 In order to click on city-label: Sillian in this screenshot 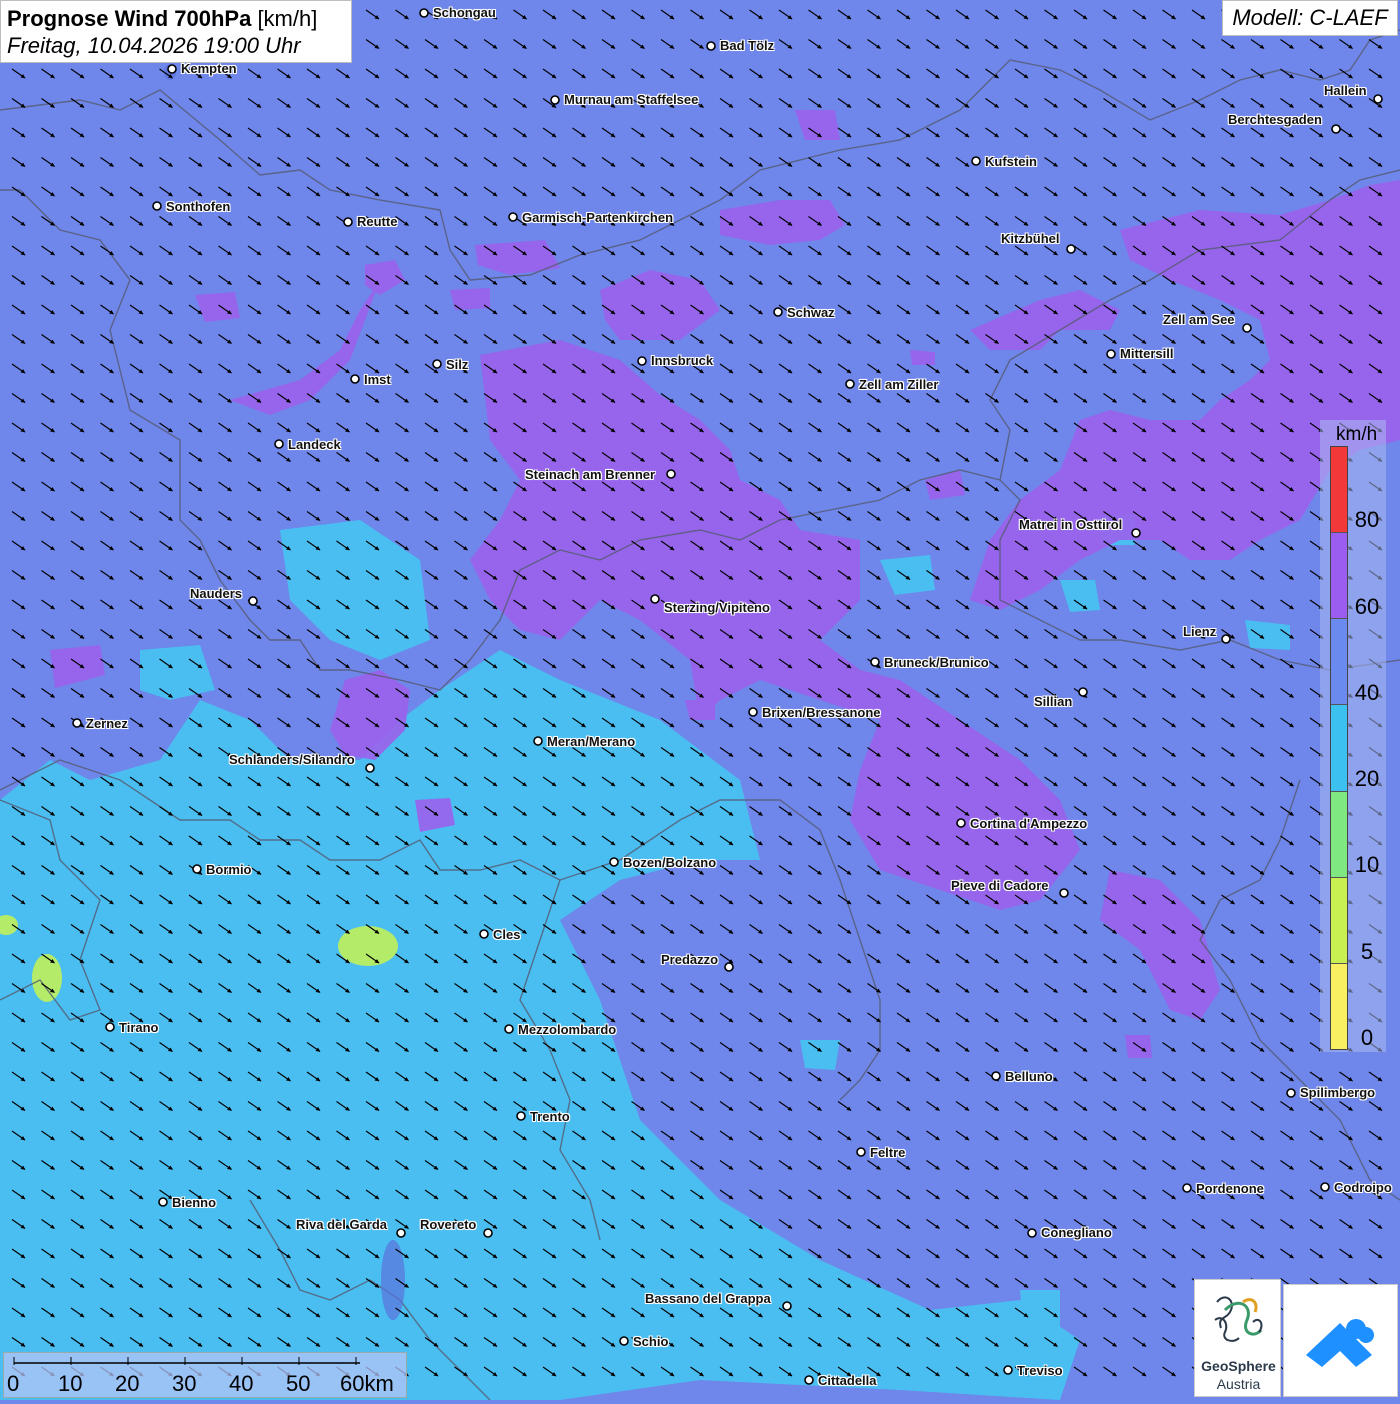, I will do `click(1053, 701)`.